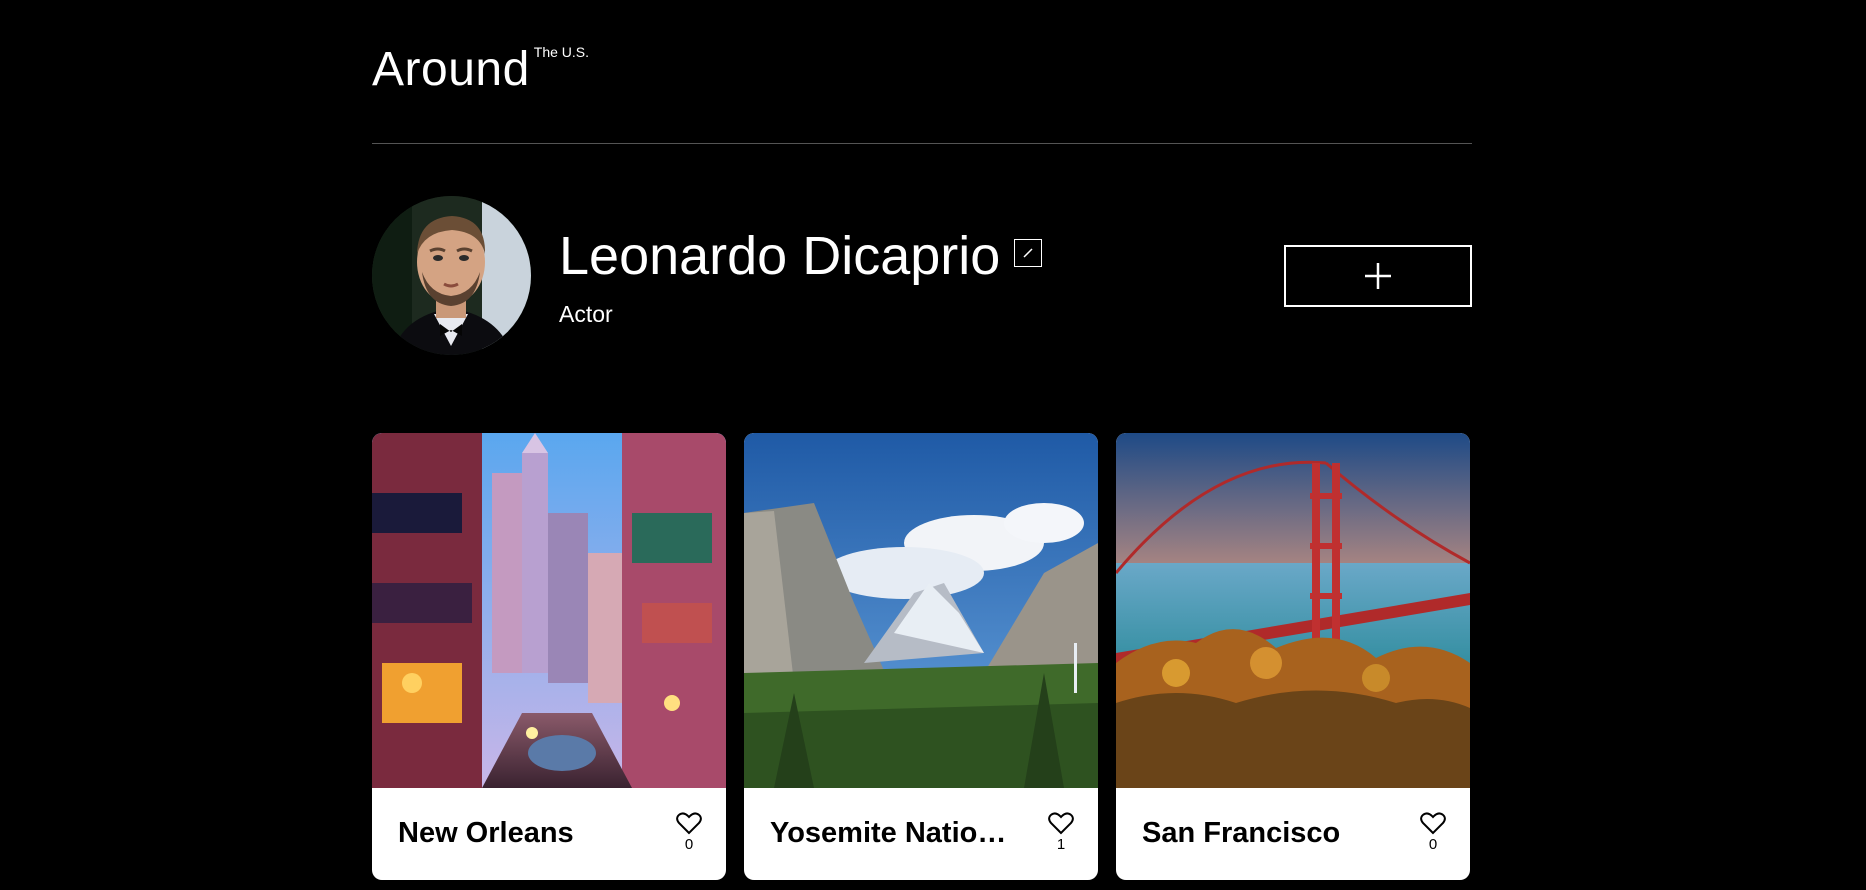  Describe the element at coordinates (1061, 844) in the screenshot. I see `like-count: 1` at that location.